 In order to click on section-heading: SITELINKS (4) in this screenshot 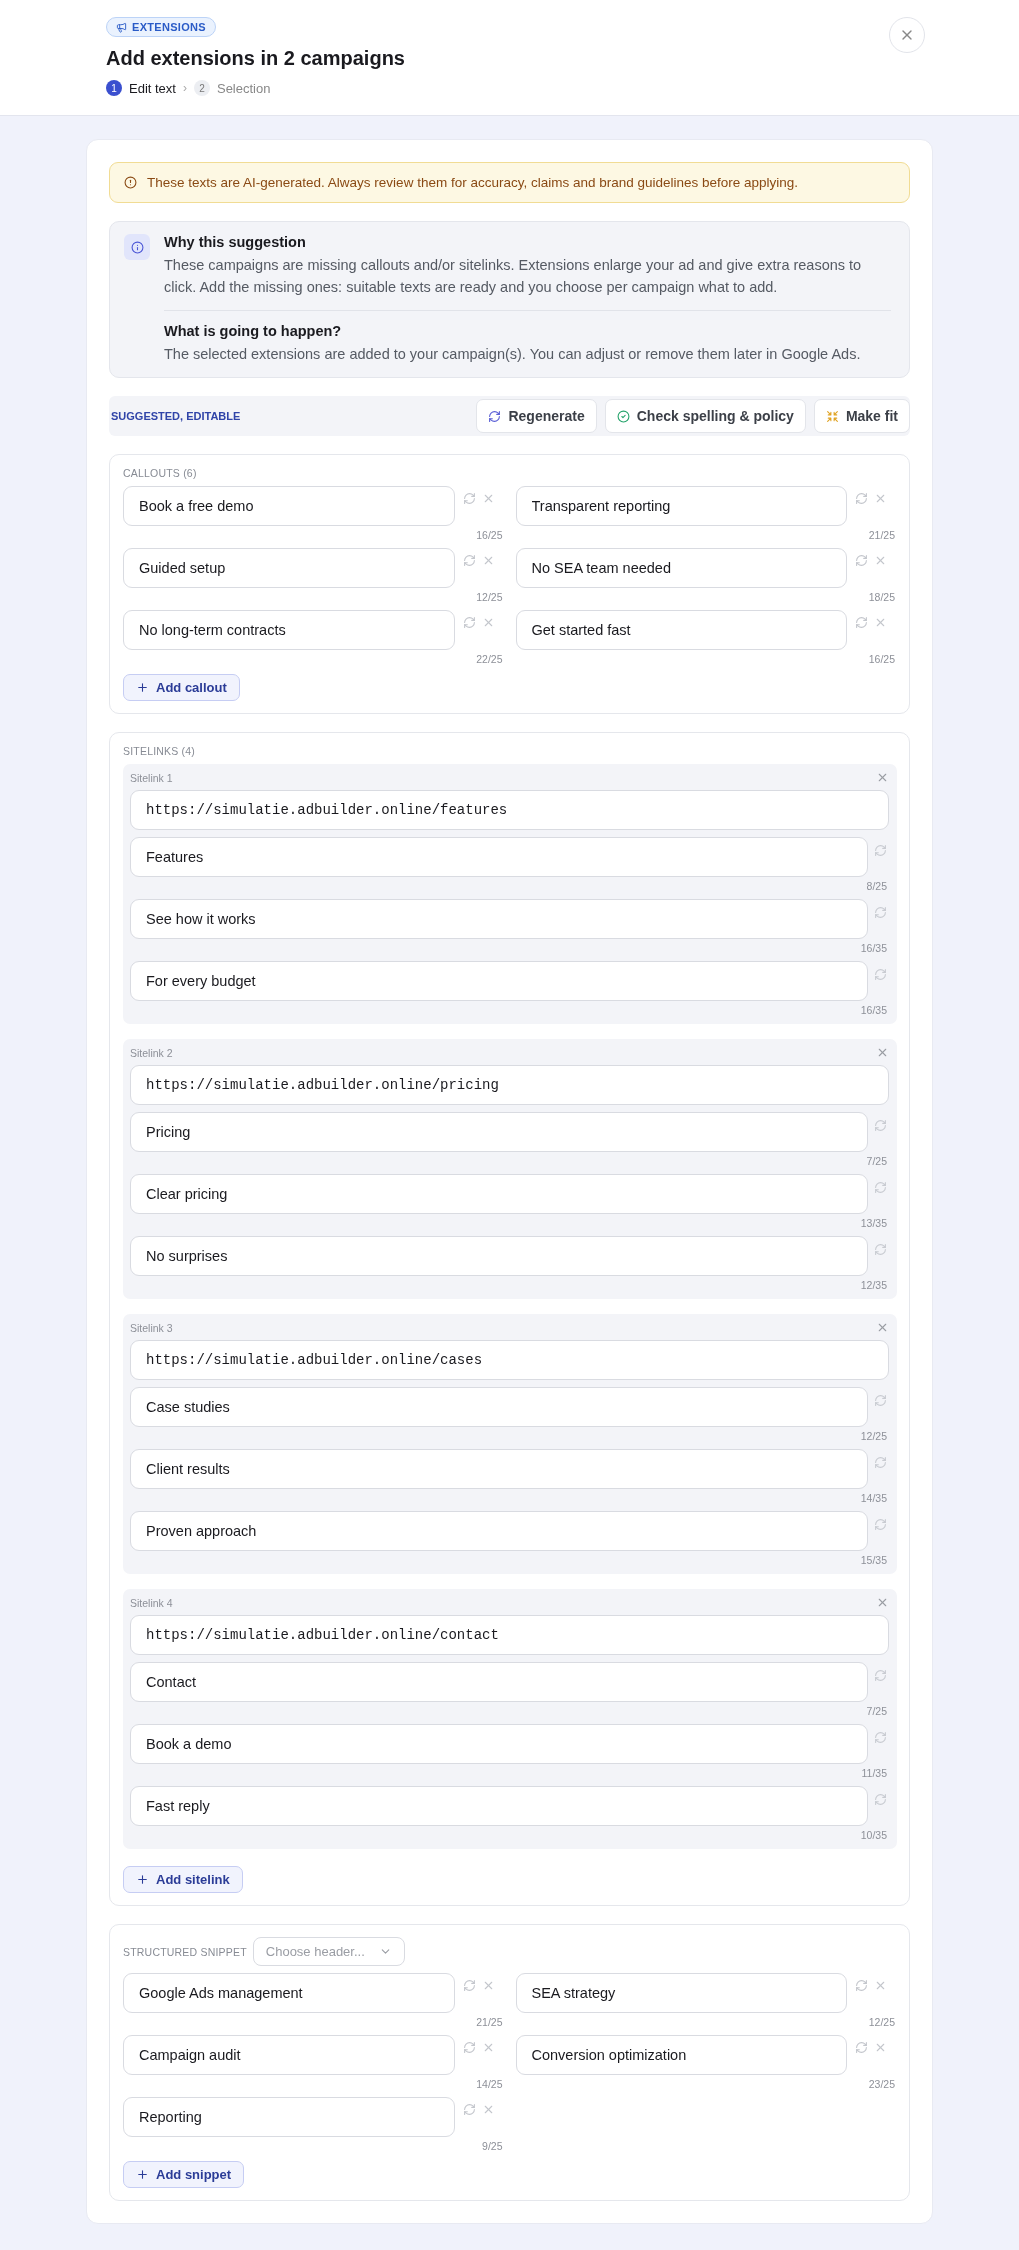, I will do `click(160, 751)`.